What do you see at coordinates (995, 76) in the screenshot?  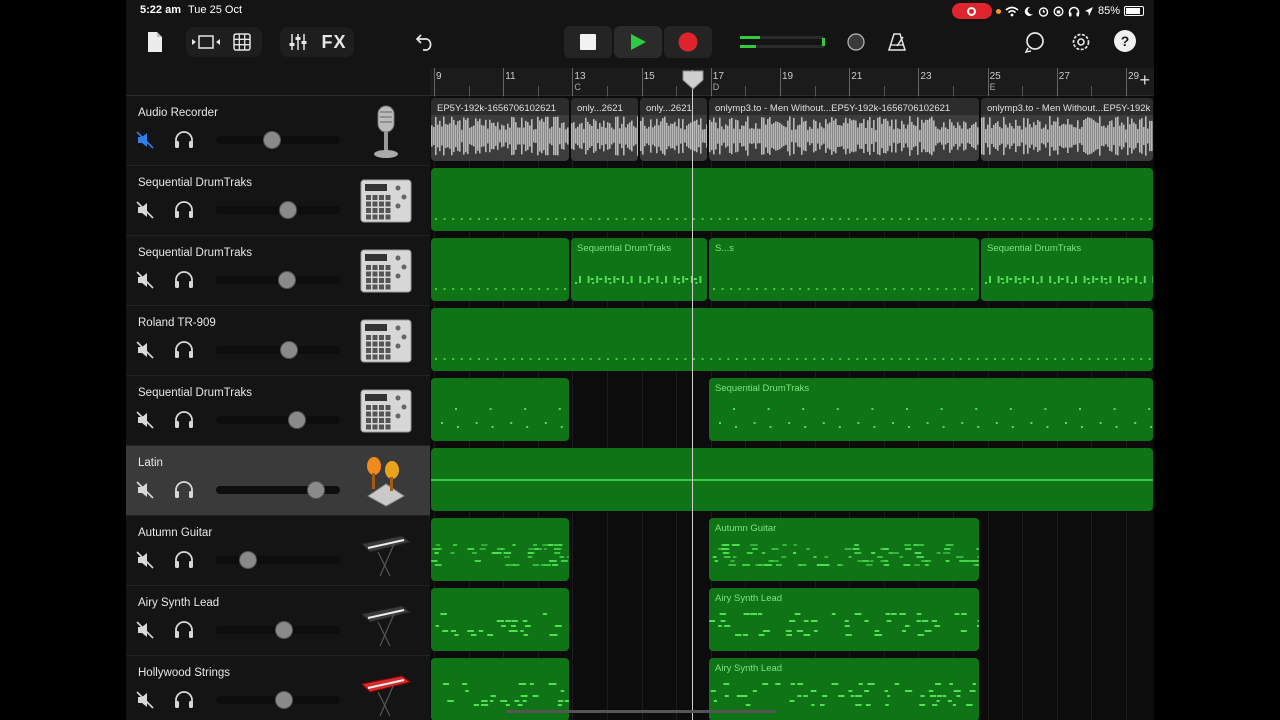 I see `ruler-bar-number: 25` at bounding box center [995, 76].